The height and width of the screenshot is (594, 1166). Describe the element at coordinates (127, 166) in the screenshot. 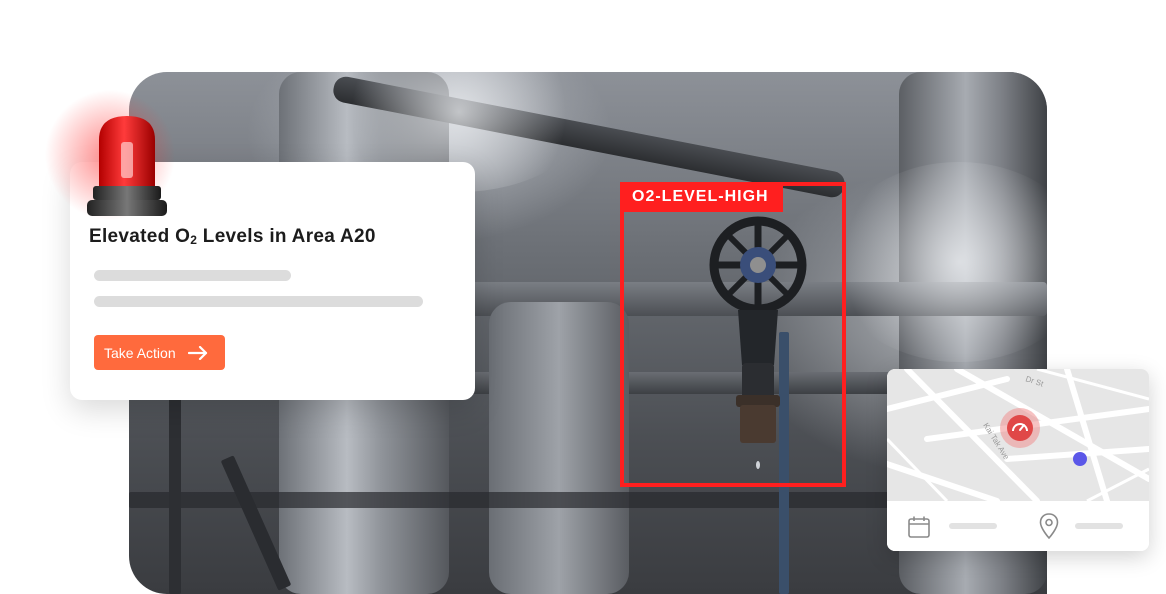

I see `siren-icon` at that location.